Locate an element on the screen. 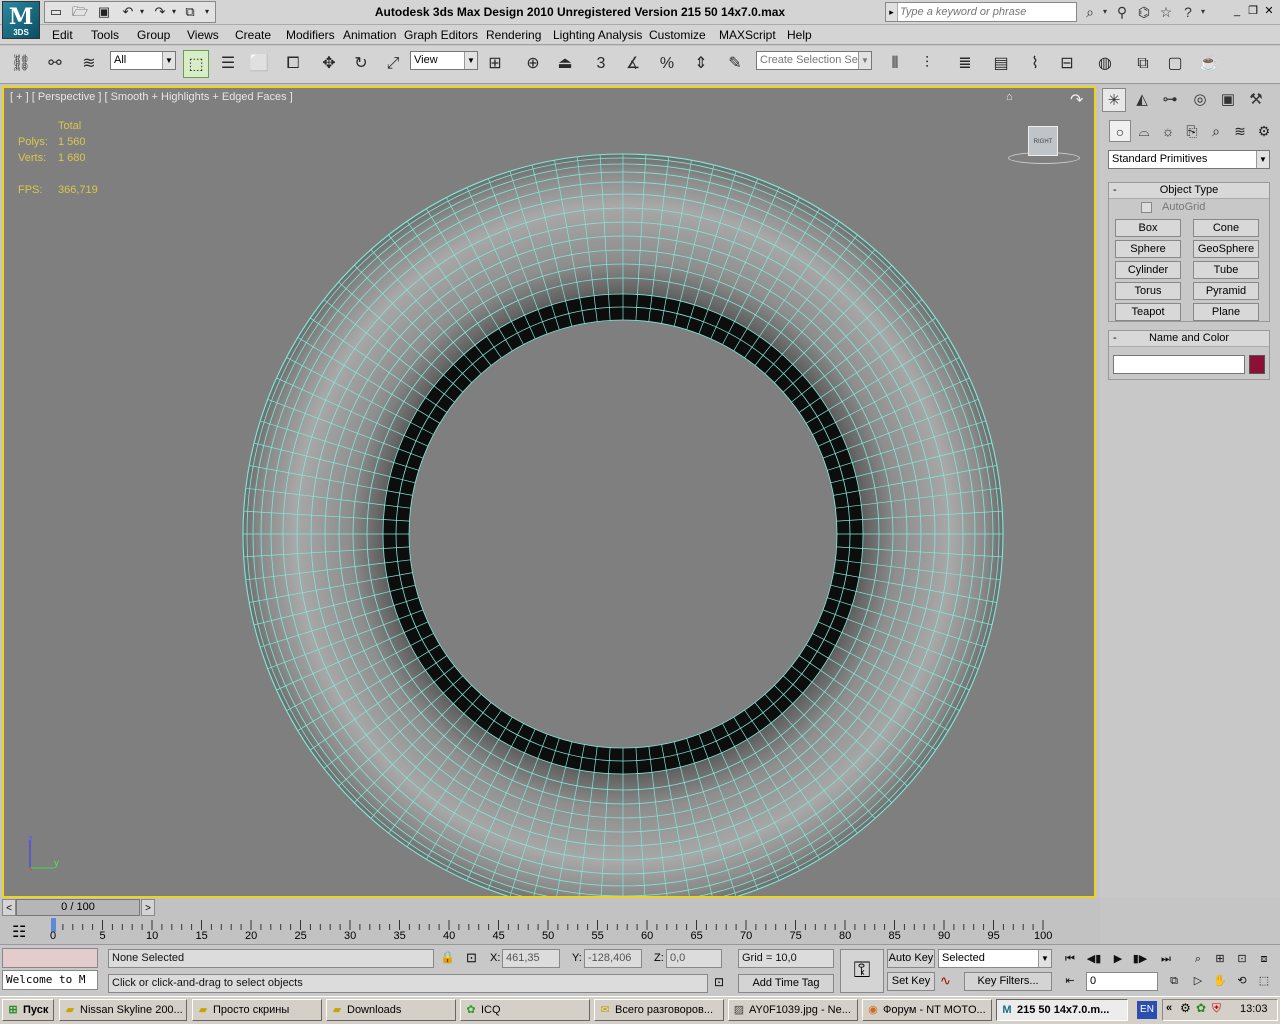 This screenshot has height=1024, width=1280. viewcube: RIGHT is located at coordinates (1043, 141).